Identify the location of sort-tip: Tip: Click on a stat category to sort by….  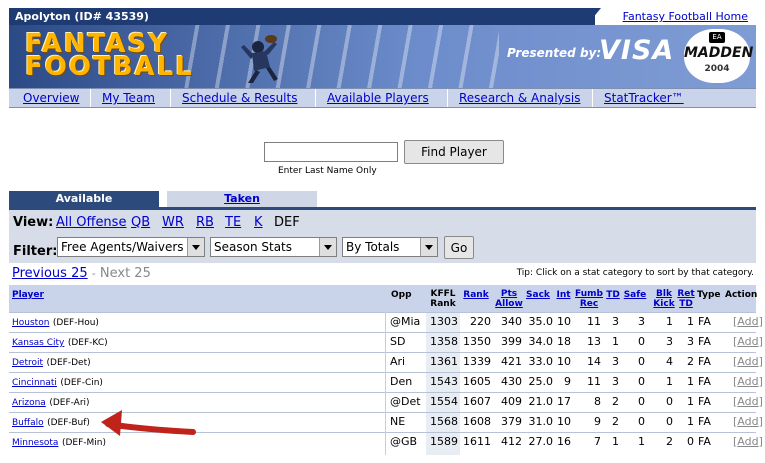
(635, 273).